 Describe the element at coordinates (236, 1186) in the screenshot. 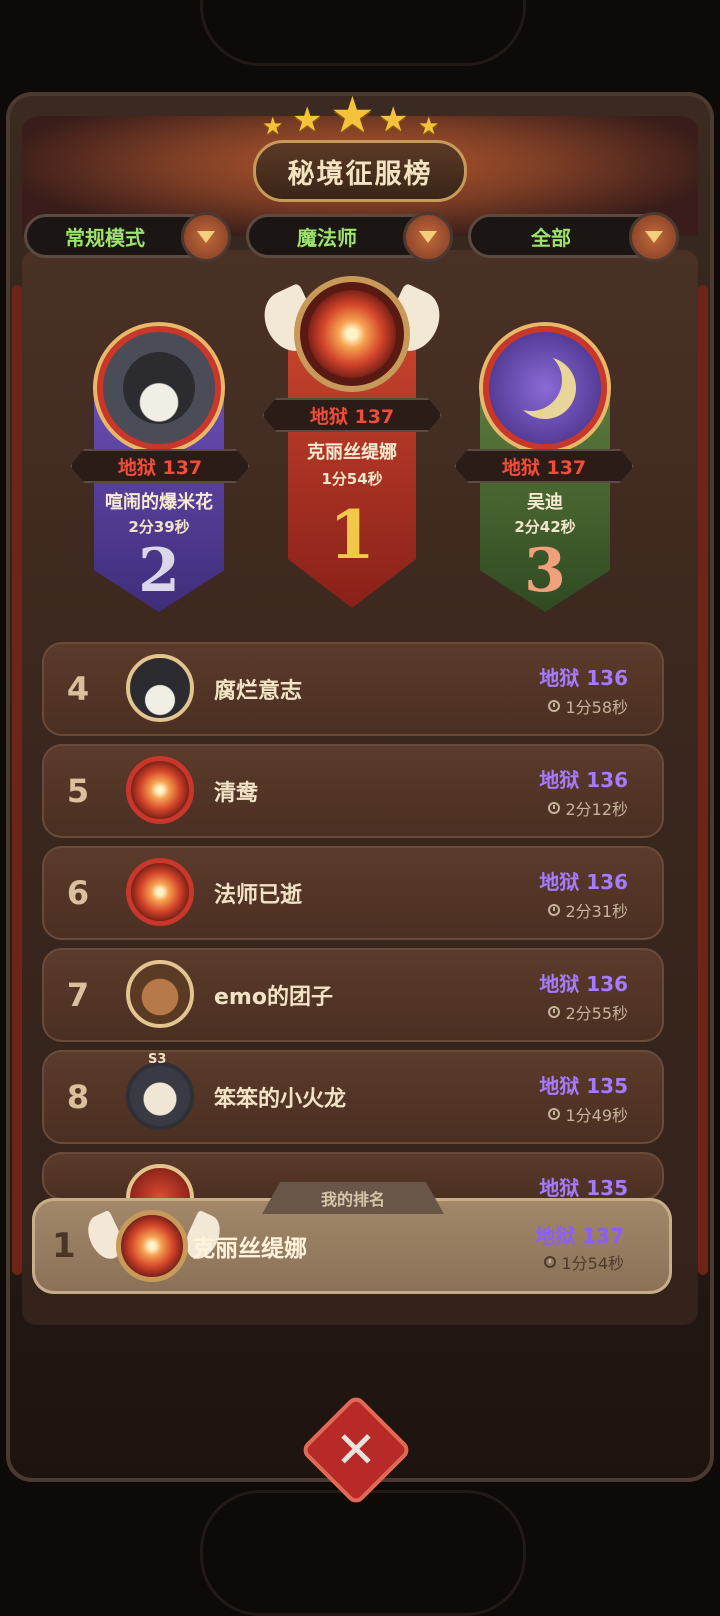

I see `row-player-name: 烈星` at that location.